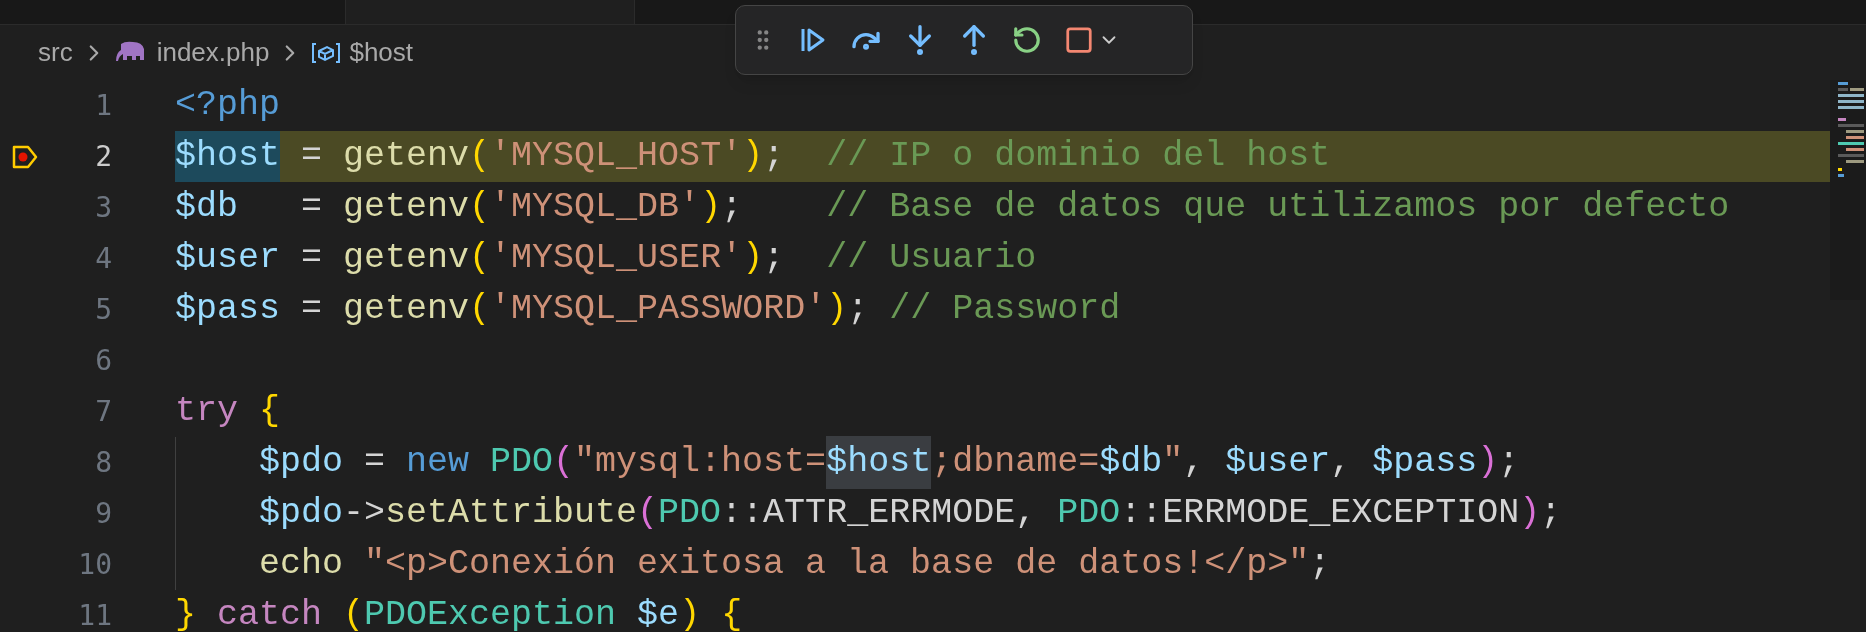 The width and height of the screenshot is (1866, 632). What do you see at coordinates (103, 462) in the screenshot?
I see `line-number: 8` at bounding box center [103, 462].